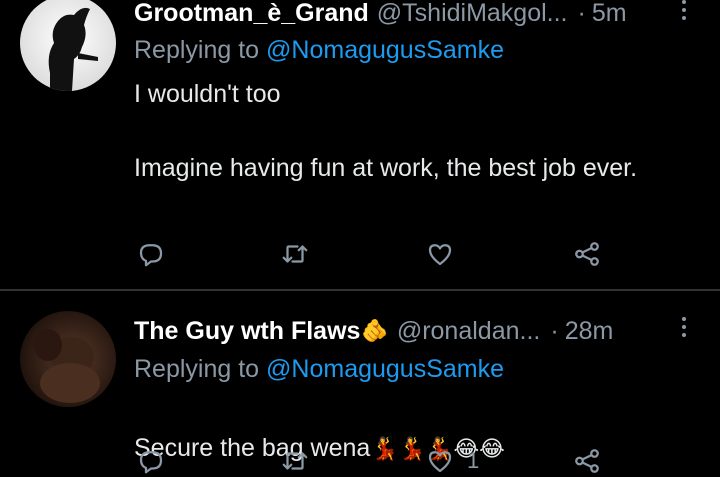 This screenshot has height=477, width=720. Describe the element at coordinates (247, 331) in the screenshot. I see `display-name: The Guy wth Flaws` at that location.